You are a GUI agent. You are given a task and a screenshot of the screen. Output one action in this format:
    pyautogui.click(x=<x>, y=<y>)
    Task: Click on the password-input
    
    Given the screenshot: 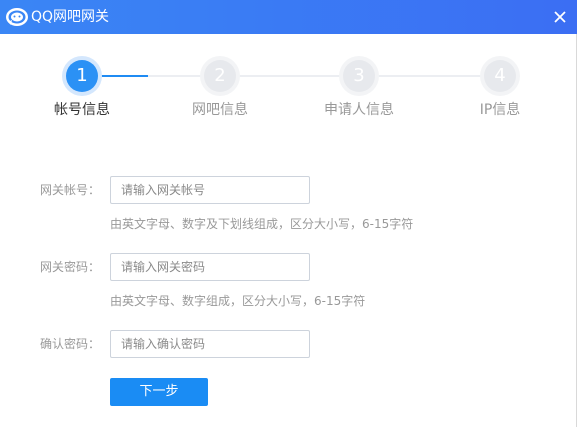 What is the action you would take?
    pyautogui.click(x=210, y=267)
    